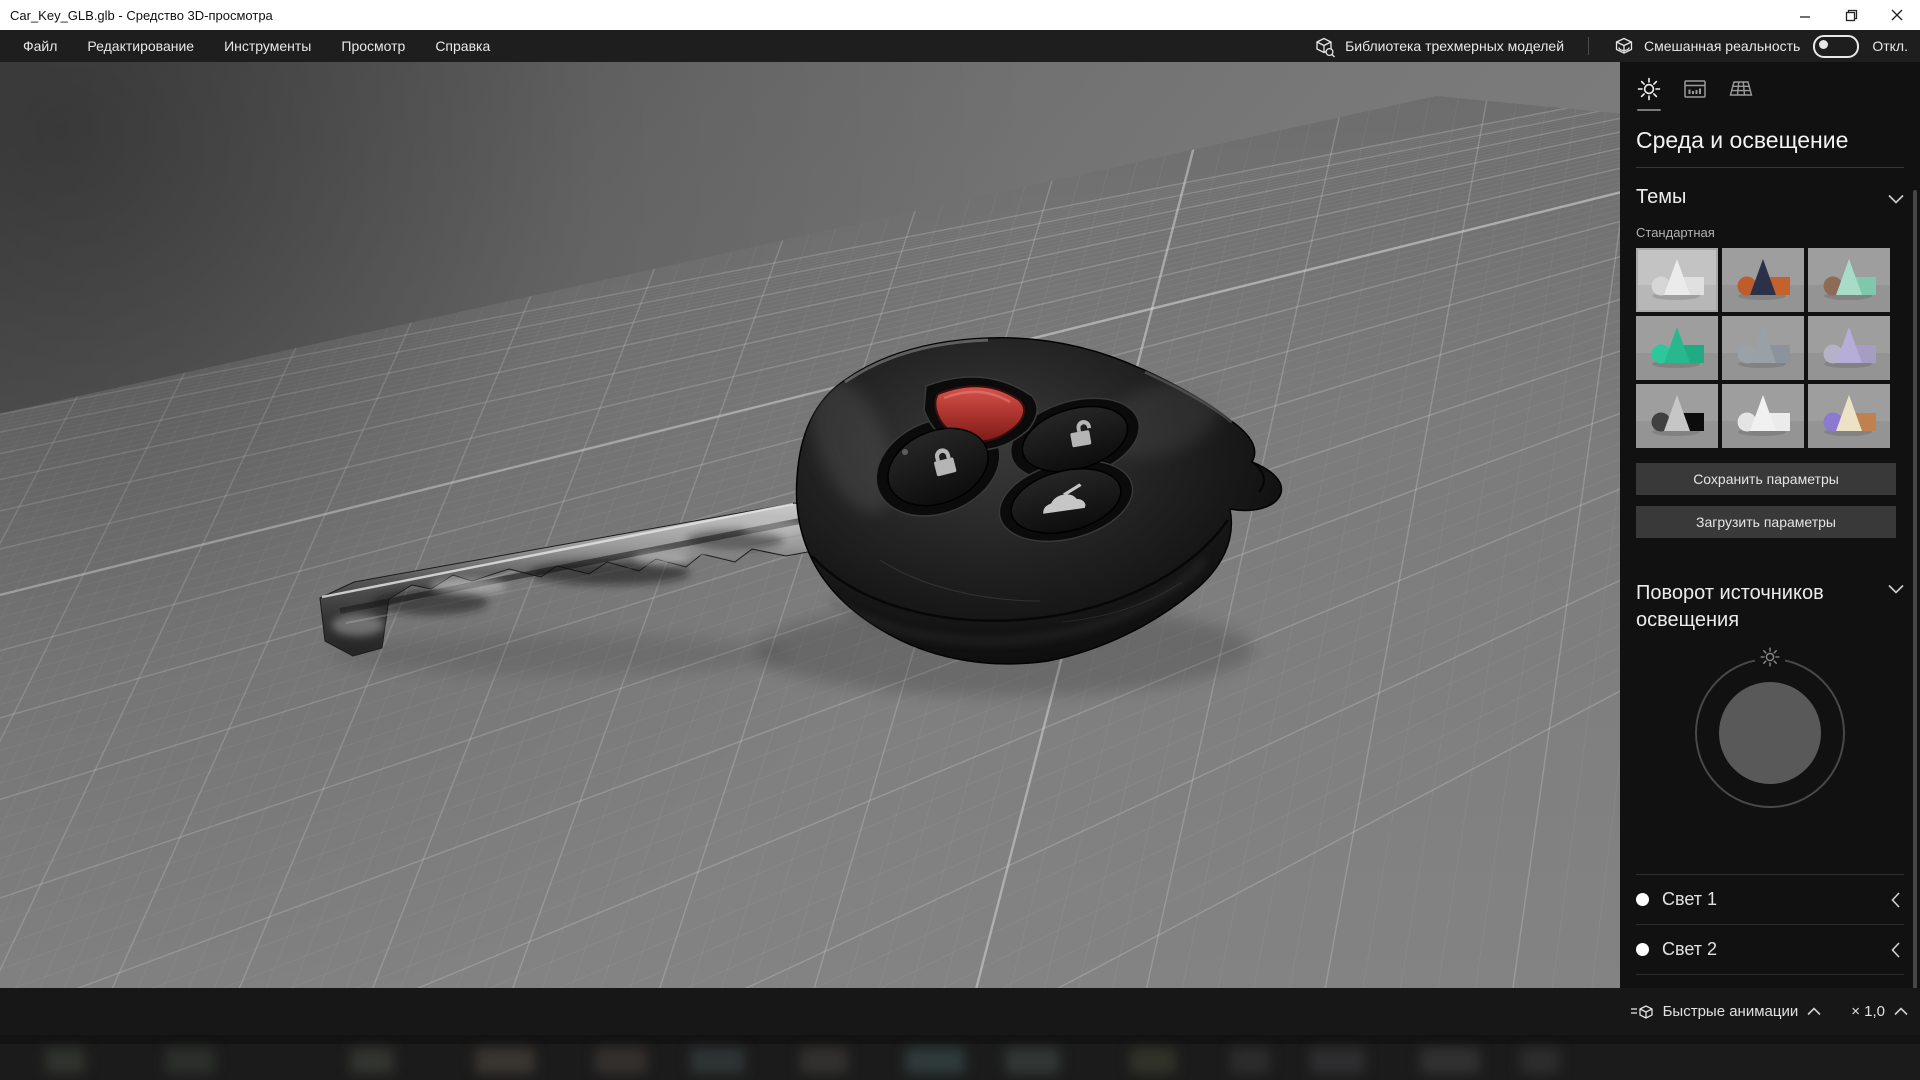 The height and width of the screenshot is (1080, 1920). What do you see at coordinates (1722, 46) in the screenshot?
I see `mixed-reality-label: Смешанная реальность` at bounding box center [1722, 46].